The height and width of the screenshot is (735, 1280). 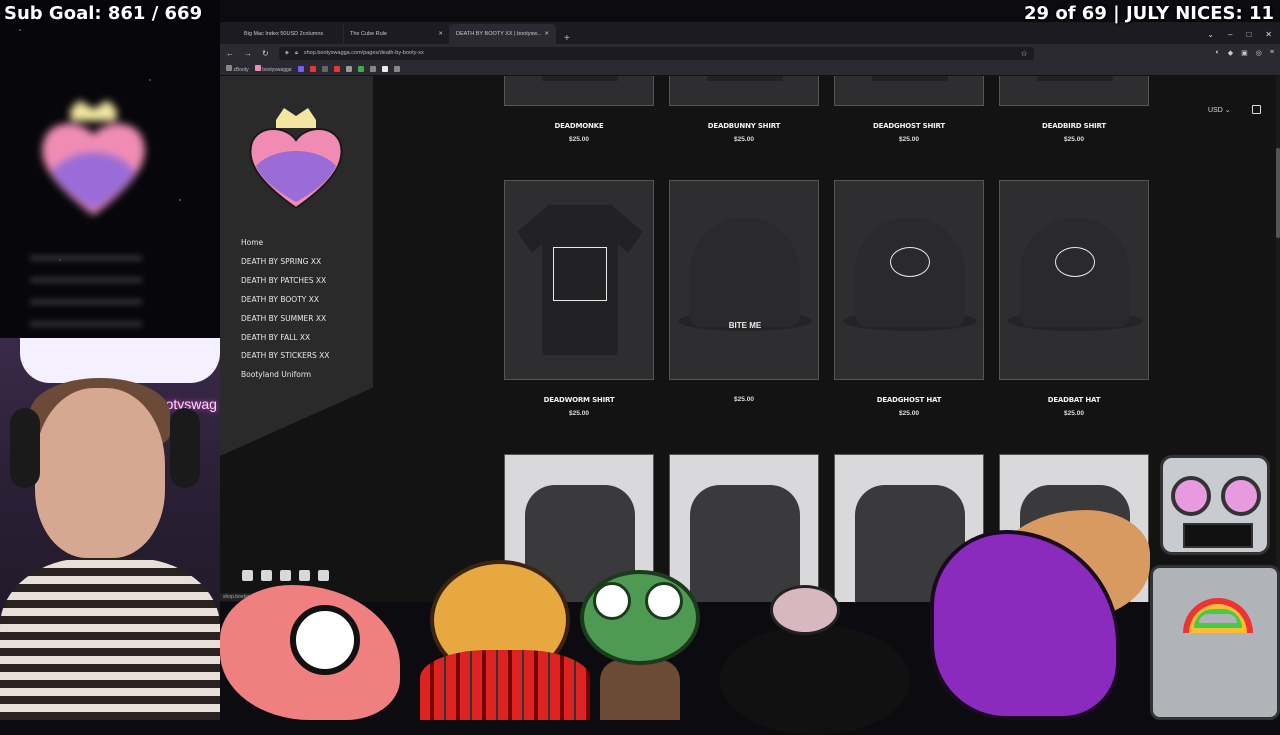 I want to click on product-card: DEADBAT HAT $25.00, so click(x=1074, y=317).